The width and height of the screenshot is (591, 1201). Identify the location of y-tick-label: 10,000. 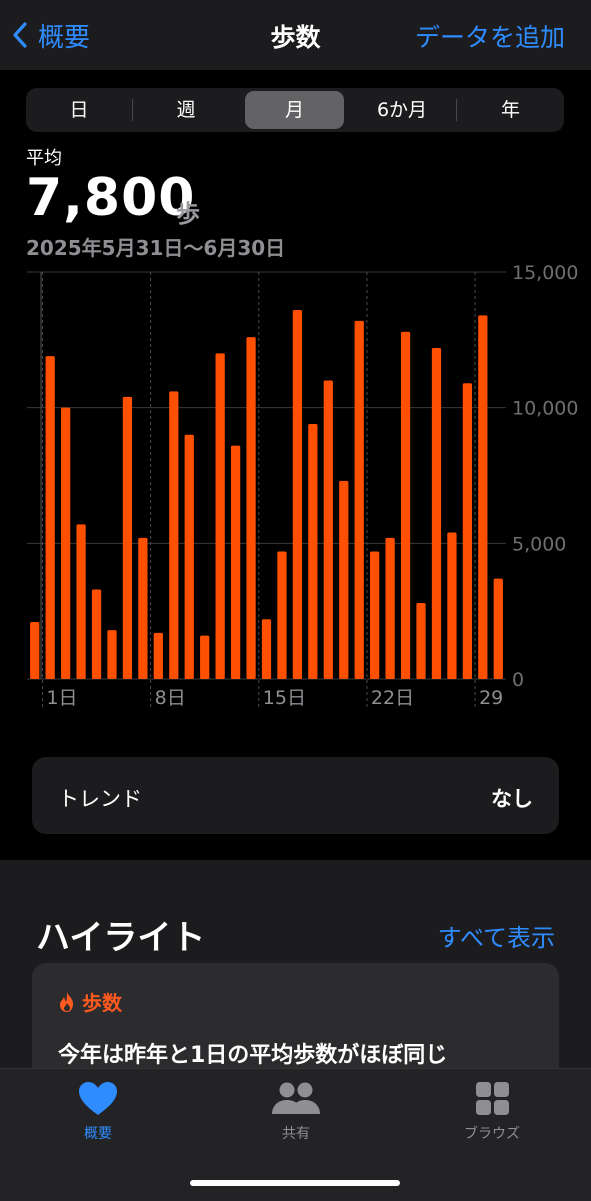
(545, 409).